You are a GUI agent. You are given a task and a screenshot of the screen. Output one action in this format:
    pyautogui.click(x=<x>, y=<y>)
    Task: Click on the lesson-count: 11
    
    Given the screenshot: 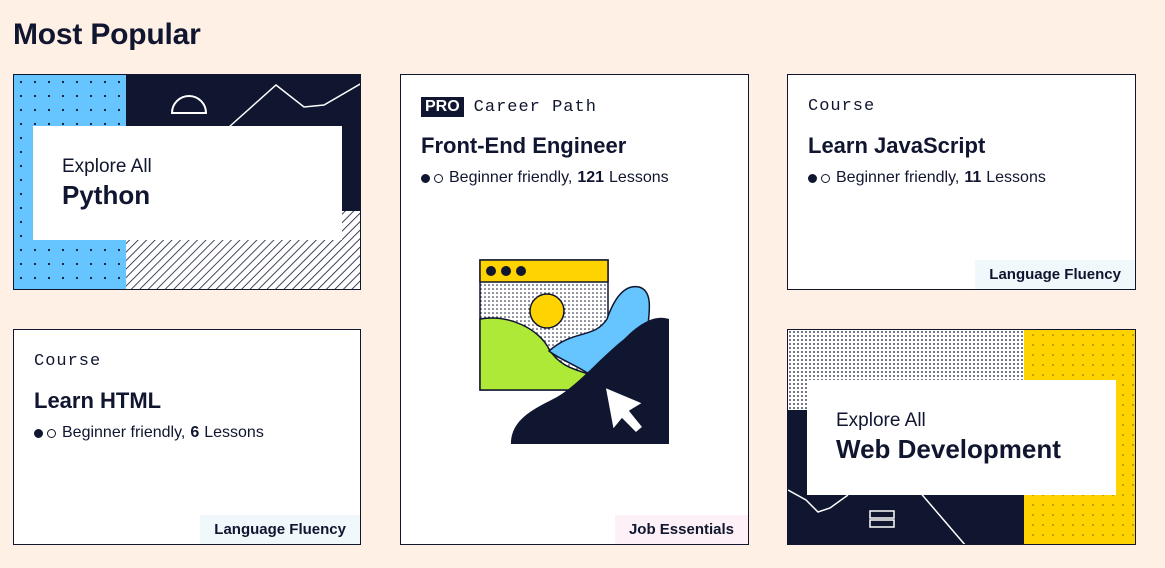 What is the action you would take?
    pyautogui.click(x=973, y=177)
    